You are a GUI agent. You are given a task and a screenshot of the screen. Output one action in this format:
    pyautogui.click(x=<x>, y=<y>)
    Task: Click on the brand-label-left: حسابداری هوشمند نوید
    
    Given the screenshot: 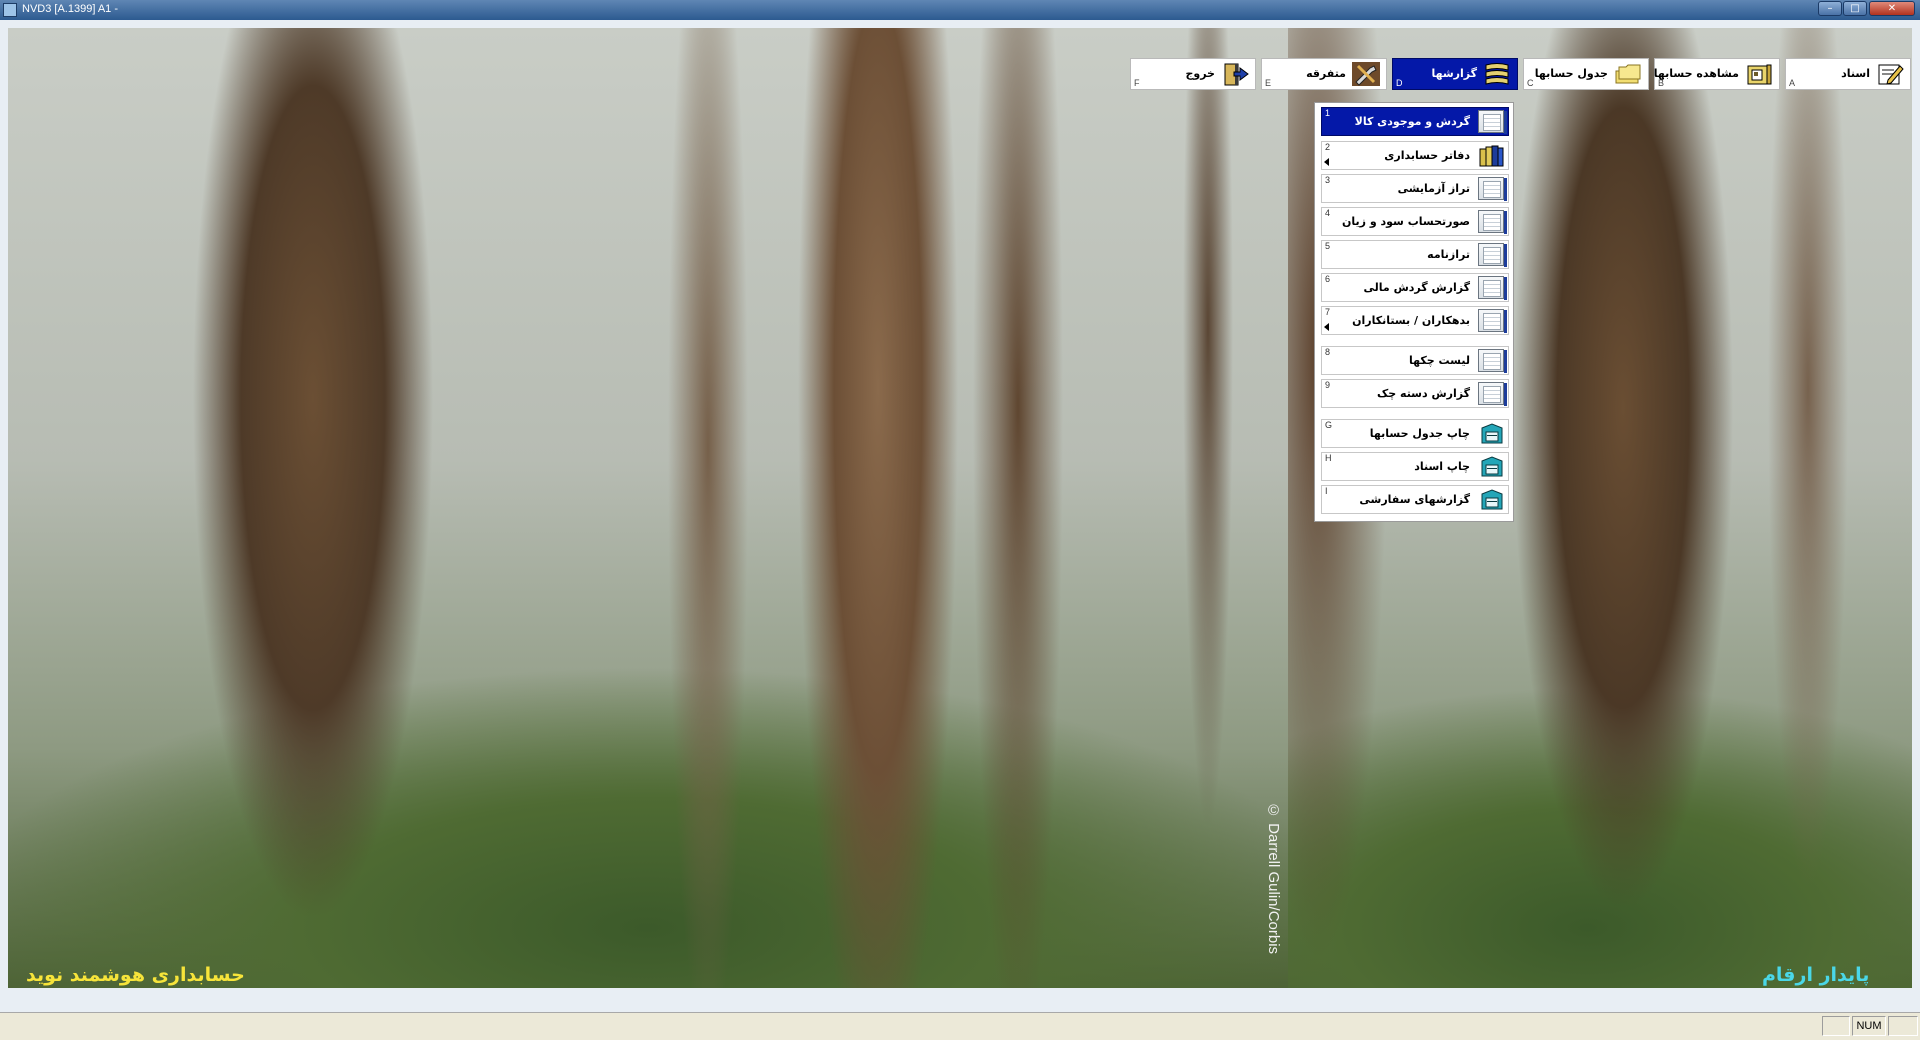 What is the action you would take?
    pyautogui.click(x=135, y=975)
    